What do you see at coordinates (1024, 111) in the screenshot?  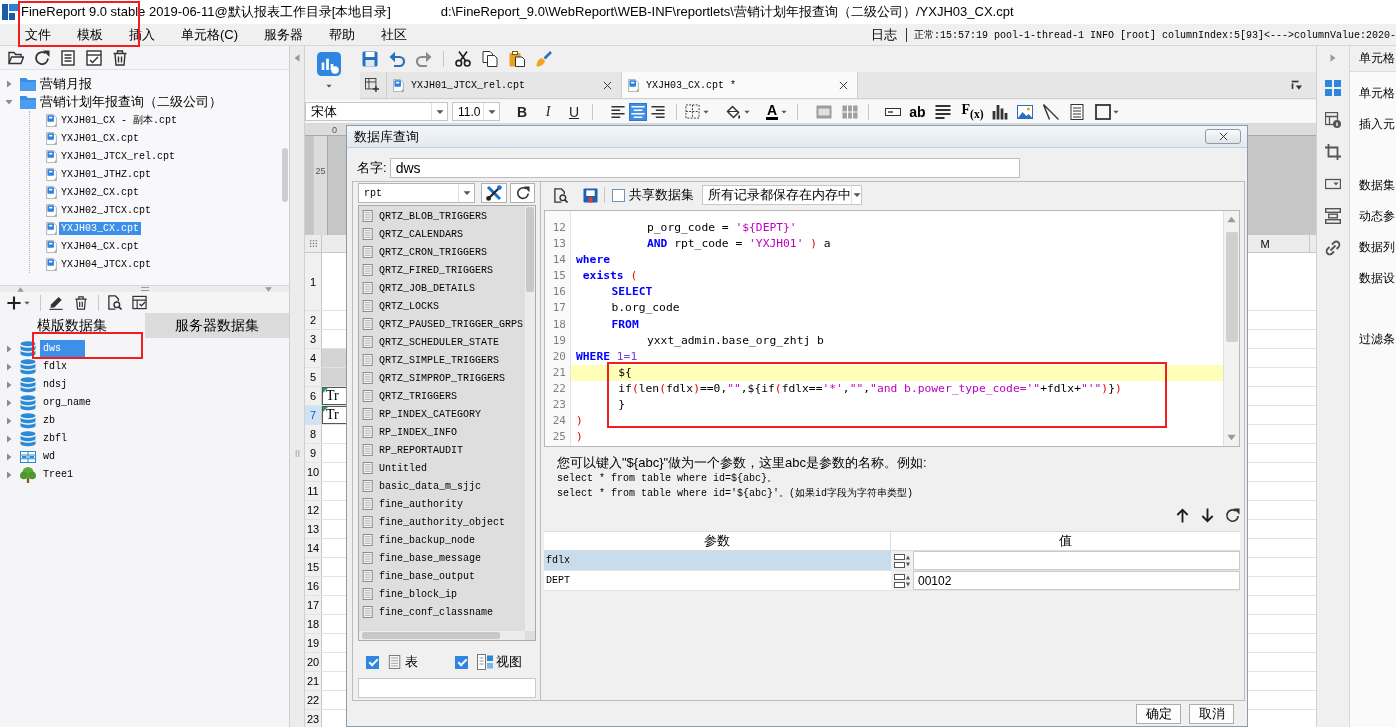 I see `image-icon` at bounding box center [1024, 111].